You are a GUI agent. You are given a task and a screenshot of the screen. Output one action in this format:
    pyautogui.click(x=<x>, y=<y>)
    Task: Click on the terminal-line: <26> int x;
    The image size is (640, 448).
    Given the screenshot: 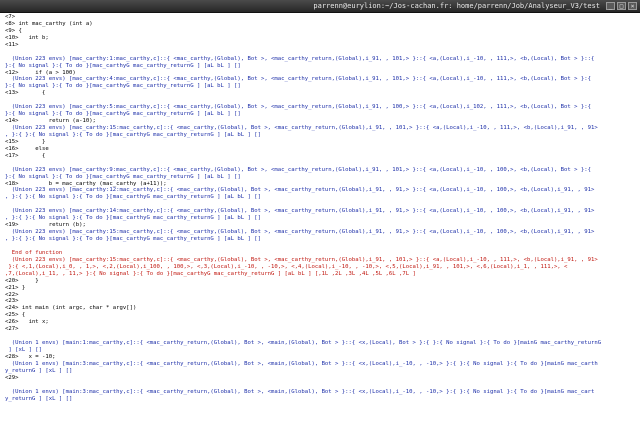 What is the action you would take?
    pyautogui.click(x=27, y=322)
    